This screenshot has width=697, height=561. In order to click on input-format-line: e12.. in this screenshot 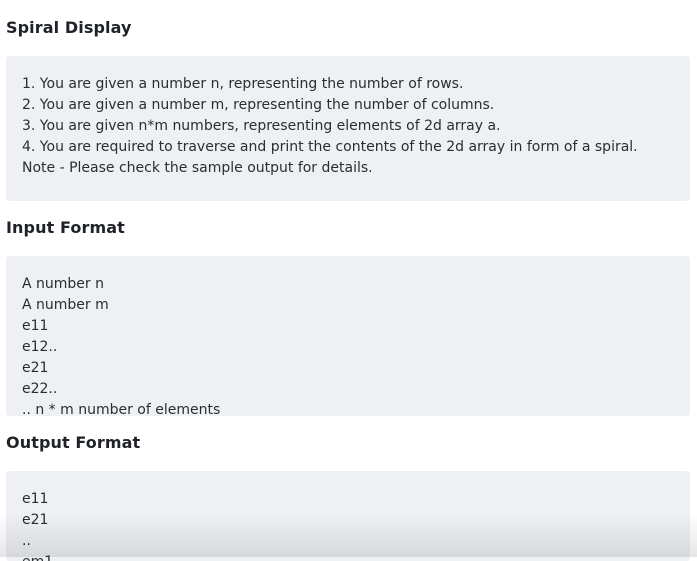, I will do `click(40, 347)`.